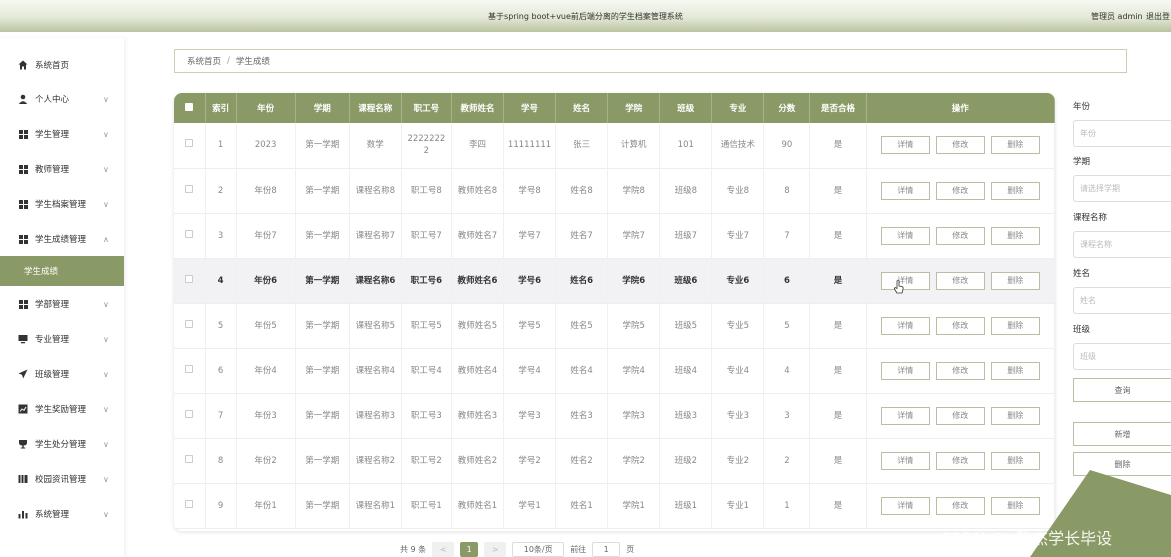 Image resolution: width=1171 pixels, height=557 pixels. I want to click on table-cell-class: 班级7, so click(686, 235).